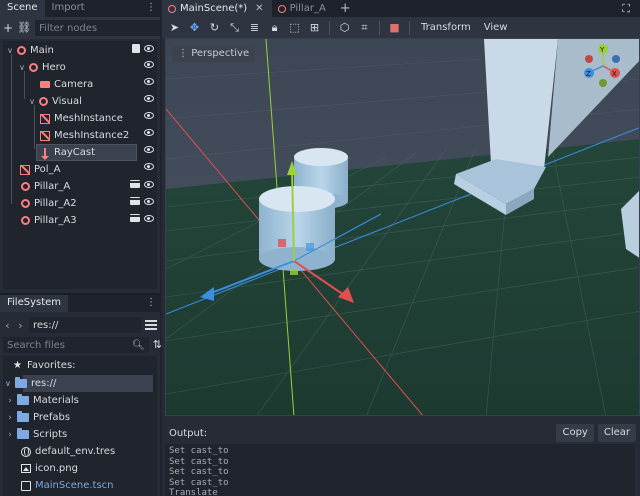 This screenshot has height=496, width=640. What do you see at coordinates (80, 135) in the screenshot?
I see `tree-item-meshinstance2: MeshInstance2` at bounding box center [80, 135].